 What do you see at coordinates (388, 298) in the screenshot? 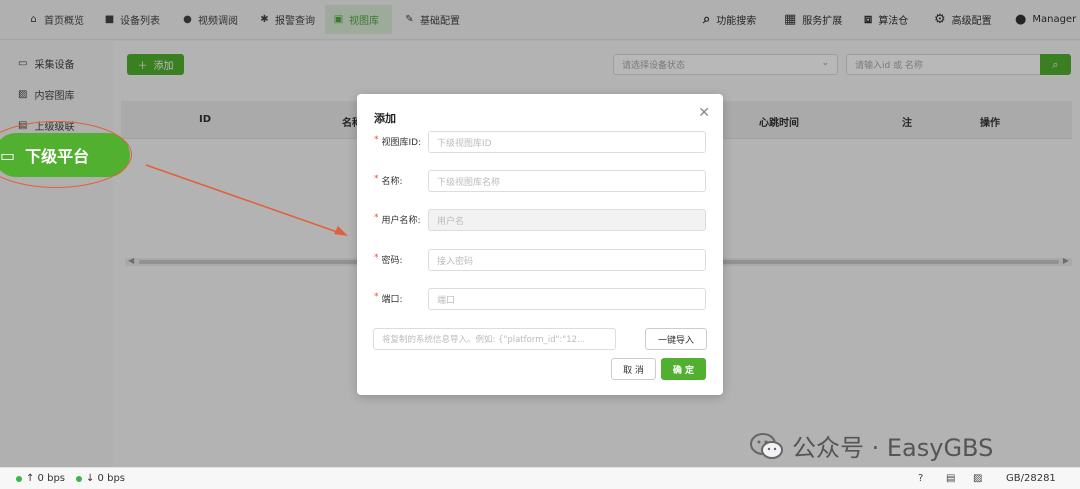
I see `field-label: * 端口:` at bounding box center [388, 298].